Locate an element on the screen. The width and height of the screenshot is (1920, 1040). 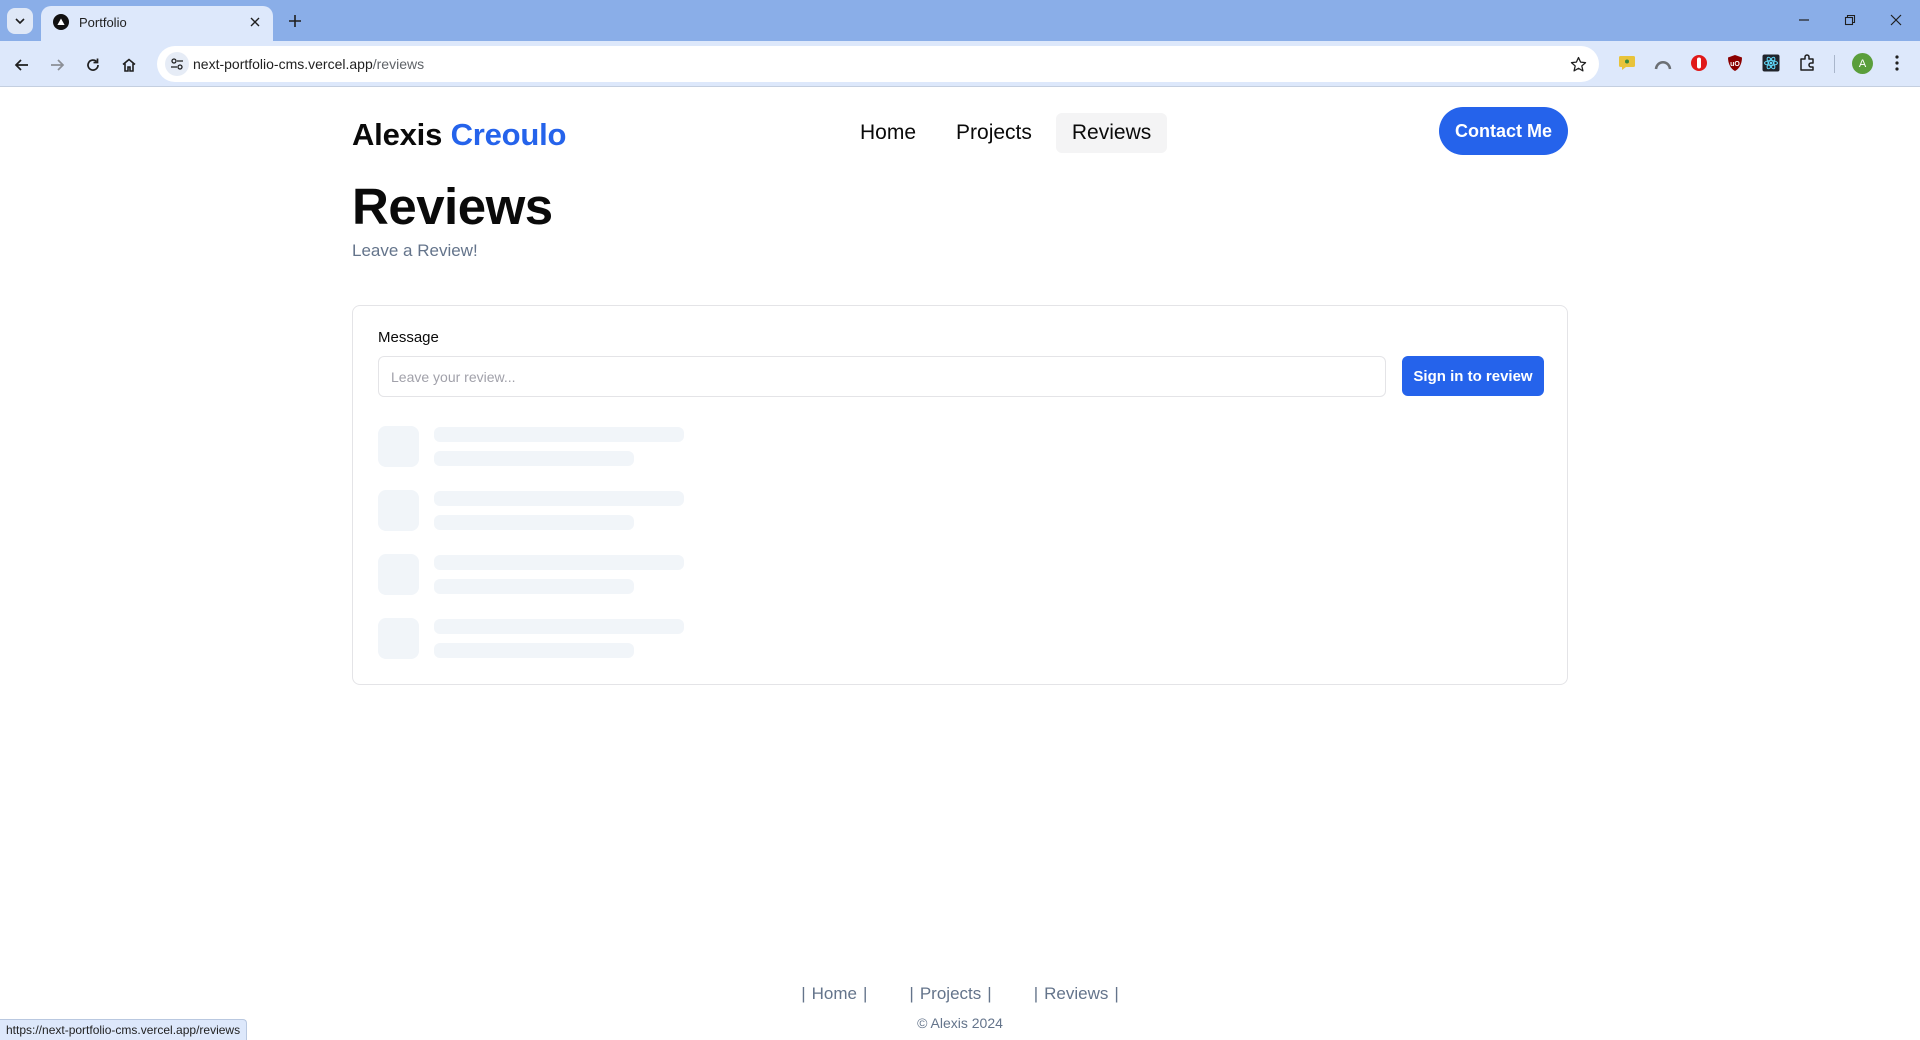
brand-last-name: Creoulo is located at coordinates (508, 134).